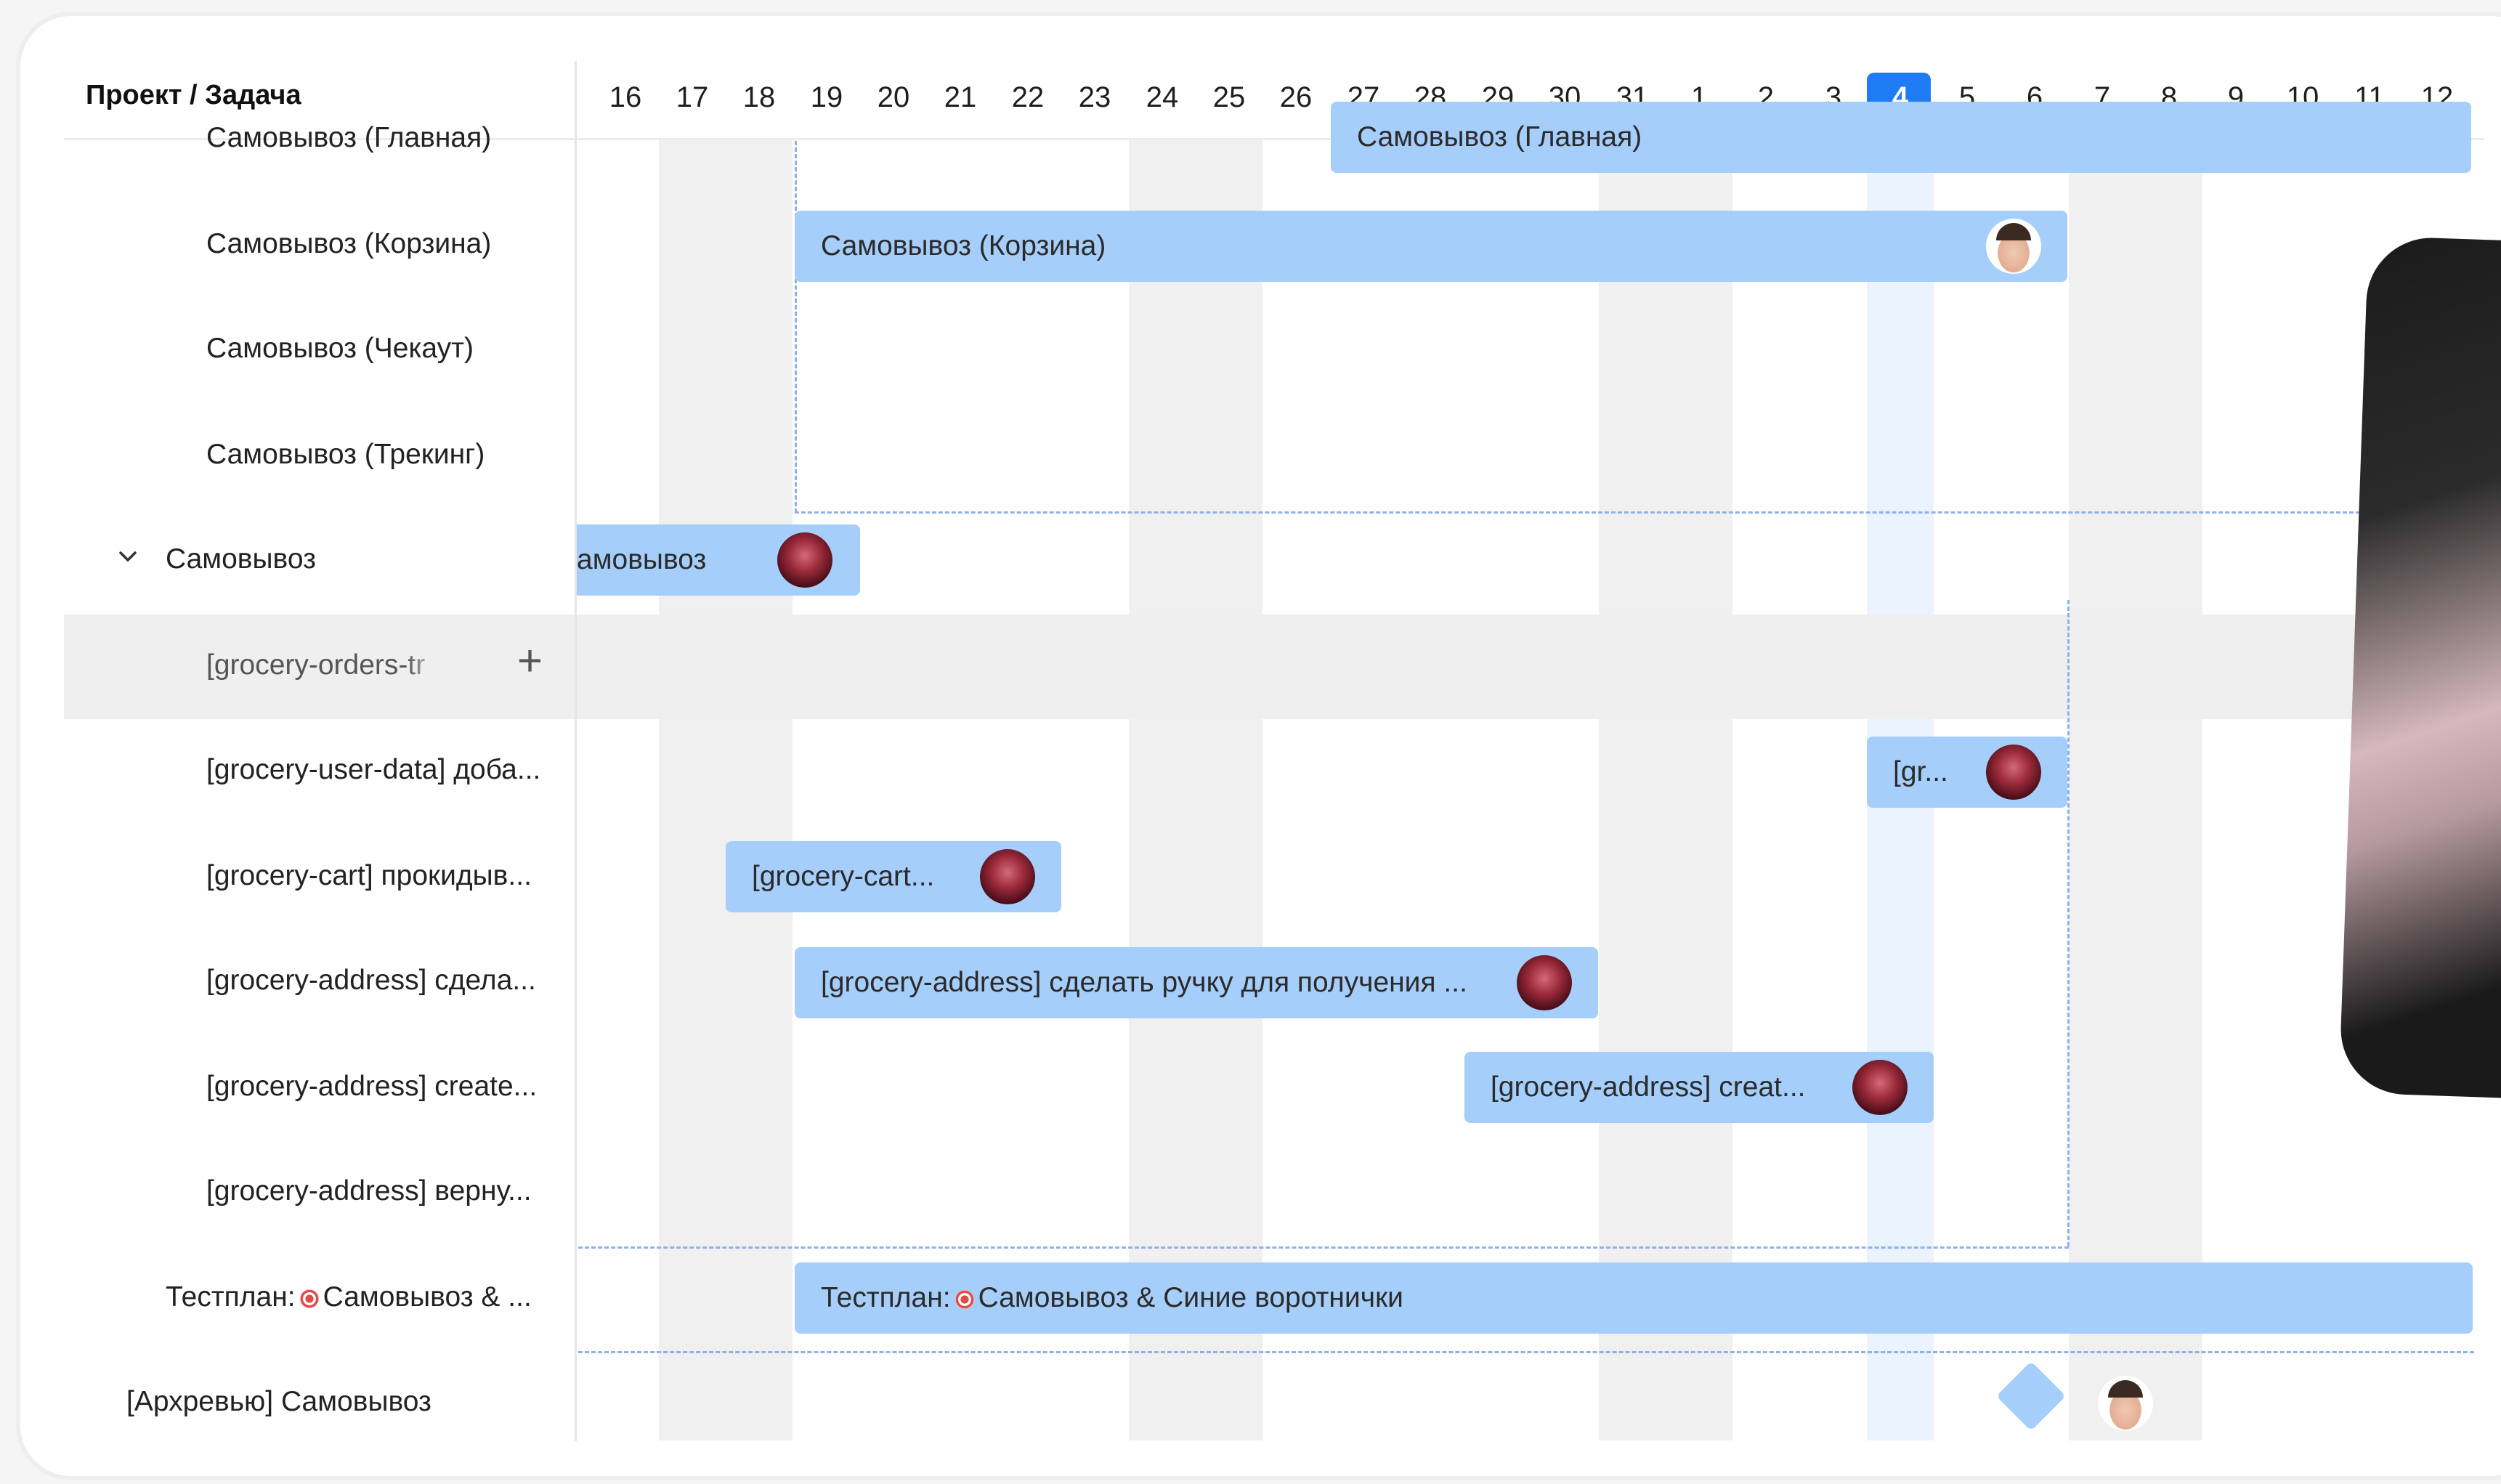 The height and width of the screenshot is (1484, 2501). I want to click on day-label: 23, so click(1094, 97).